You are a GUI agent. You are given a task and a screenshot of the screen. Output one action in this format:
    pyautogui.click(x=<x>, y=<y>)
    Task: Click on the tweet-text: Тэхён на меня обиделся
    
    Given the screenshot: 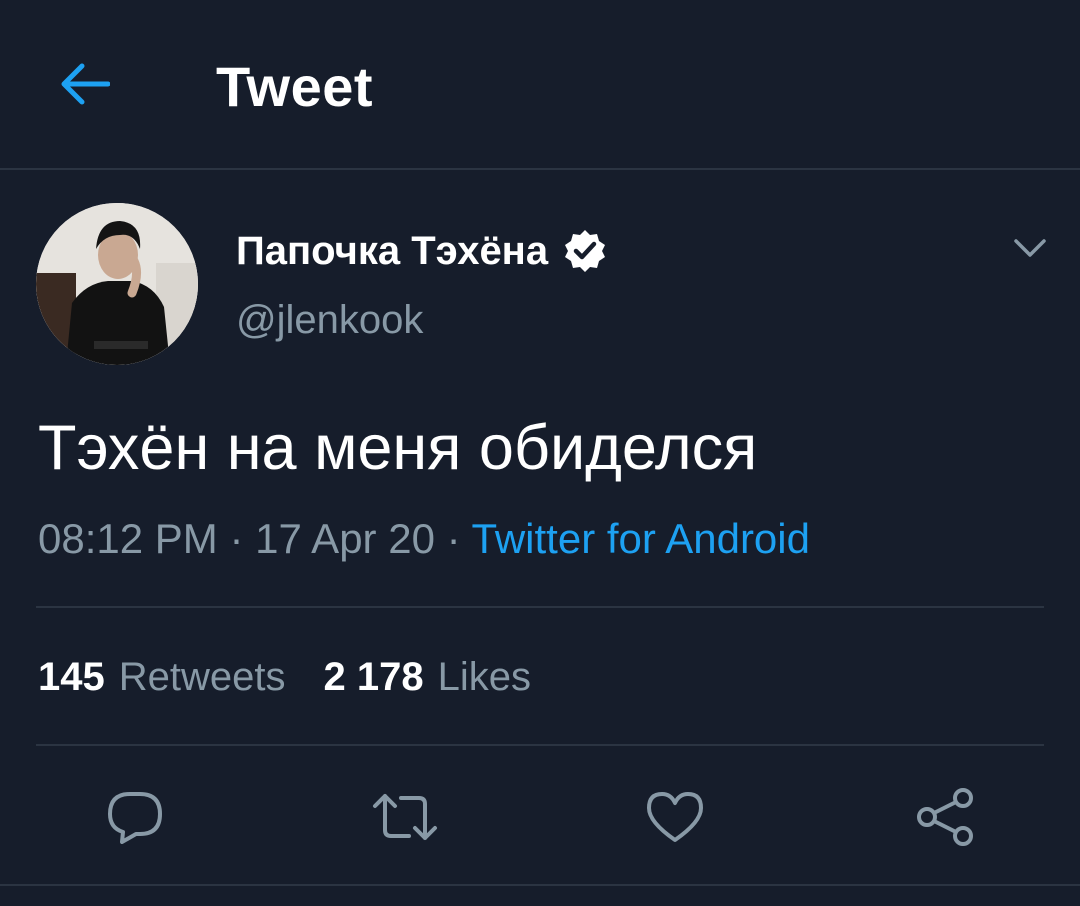 What is the action you would take?
    pyautogui.click(x=398, y=448)
    